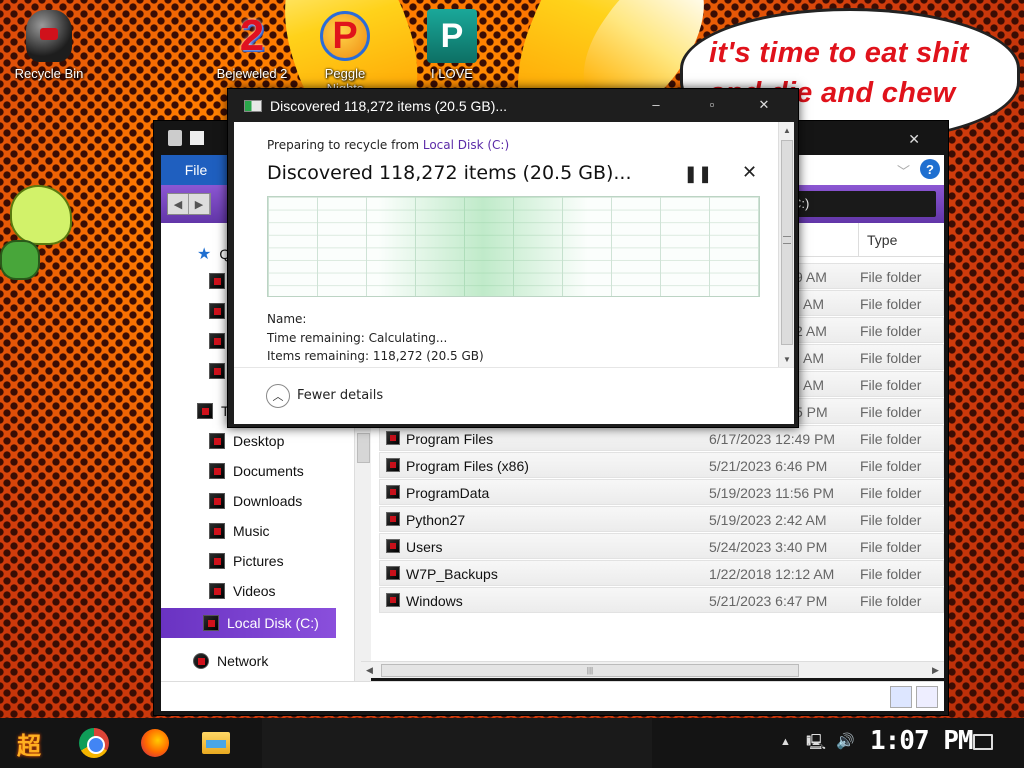 The width and height of the screenshot is (1024, 768). What do you see at coordinates (217, 531) in the screenshot?
I see `music-folder-icon` at bounding box center [217, 531].